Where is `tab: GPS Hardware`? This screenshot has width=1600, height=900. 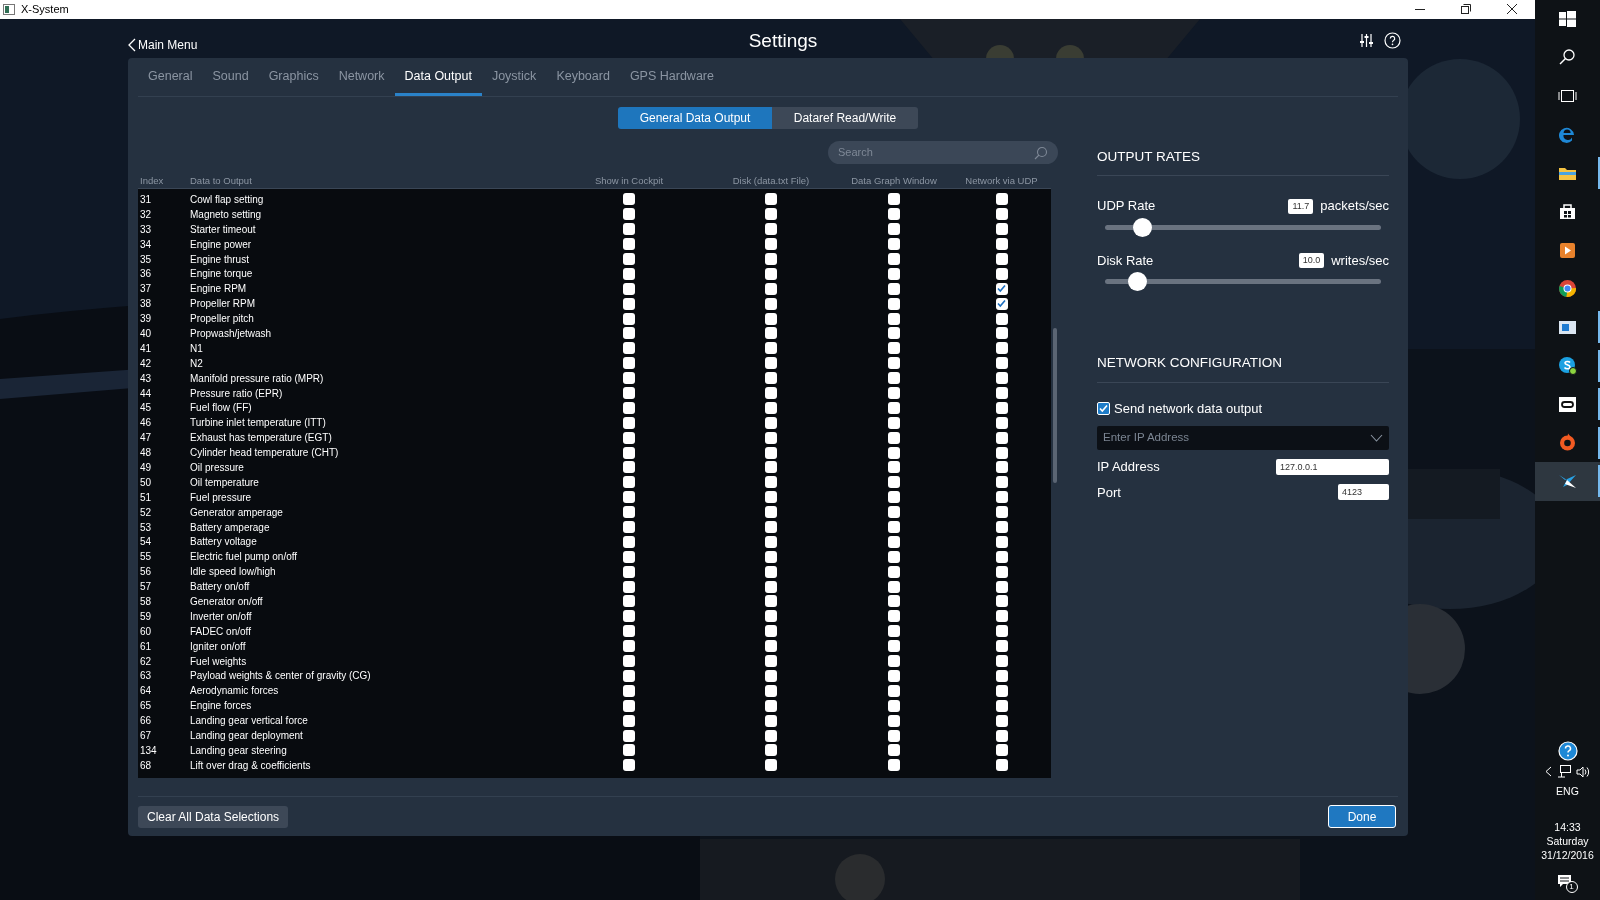
tab: GPS Hardware is located at coordinates (671, 76).